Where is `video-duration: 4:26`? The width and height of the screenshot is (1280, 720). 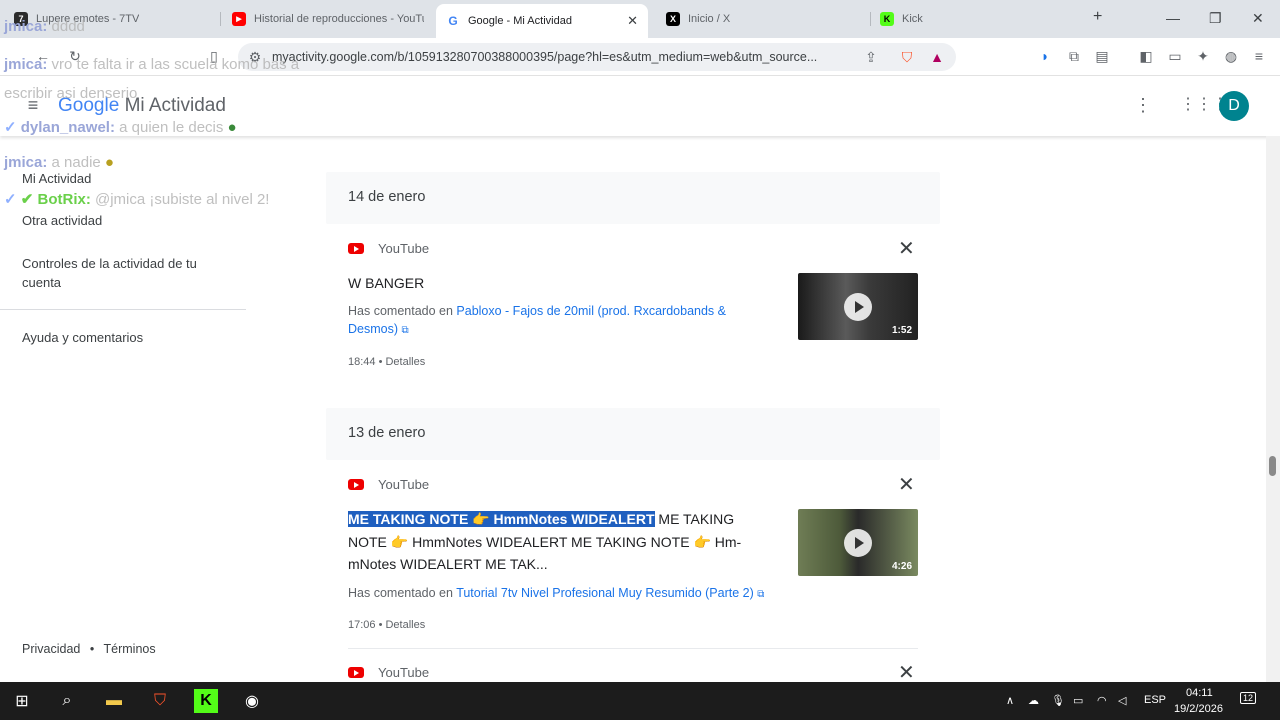 video-duration: 4:26 is located at coordinates (901, 566).